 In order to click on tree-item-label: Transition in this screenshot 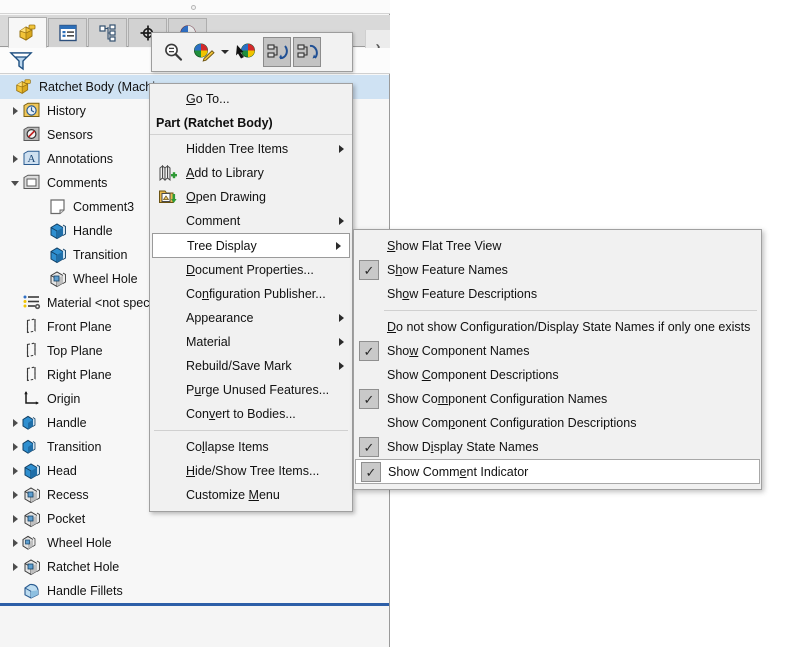, I will do `click(74, 446)`.